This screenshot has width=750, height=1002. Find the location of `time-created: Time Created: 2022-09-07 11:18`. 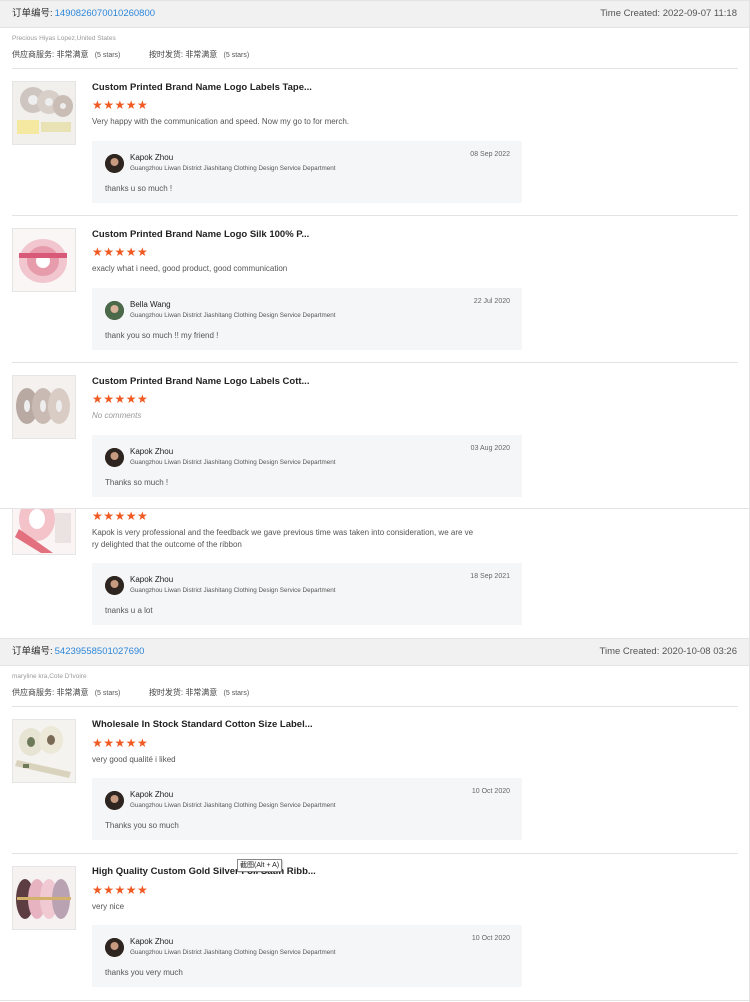

time-created: Time Created: 2022-09-07 11:18 is located at coordinates (668, 13).